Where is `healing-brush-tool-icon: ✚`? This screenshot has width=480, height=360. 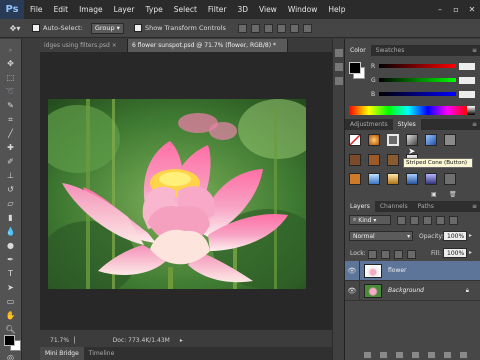
healing-brush-tool-icon: ✚ is located at coordinates (10, 147).